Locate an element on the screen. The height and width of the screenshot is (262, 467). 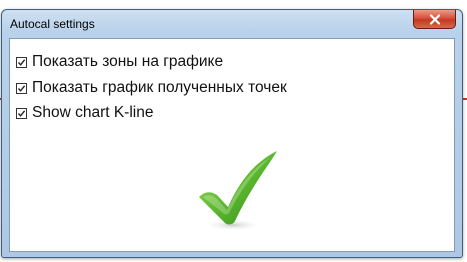
option-show-k-line: Show chart K-line is located at coordinates (84, 113).